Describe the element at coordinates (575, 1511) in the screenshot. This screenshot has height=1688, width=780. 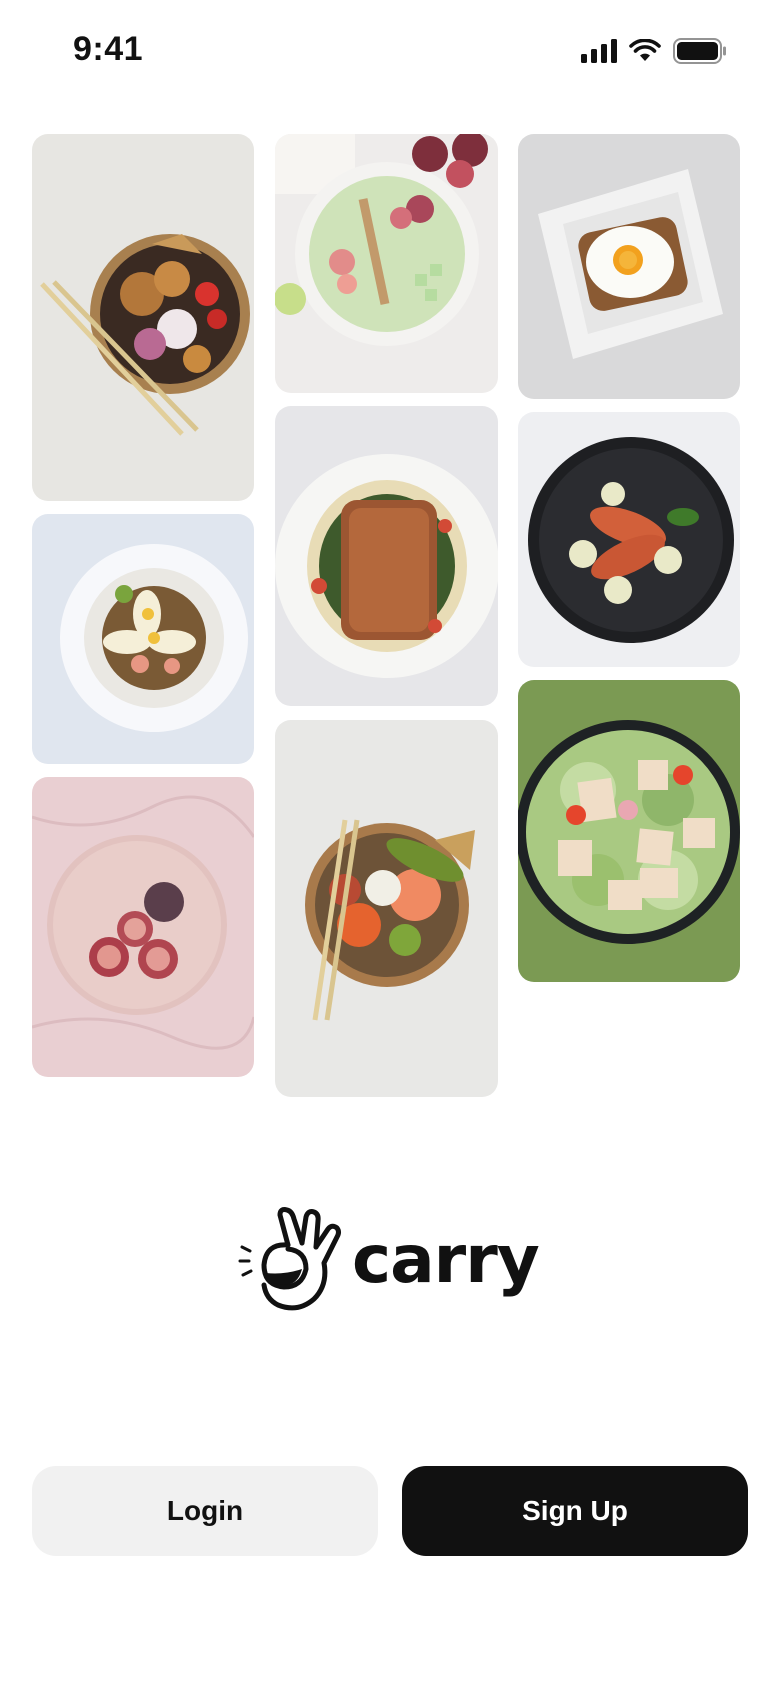
I see `signup-button: Sign Up` at that location.